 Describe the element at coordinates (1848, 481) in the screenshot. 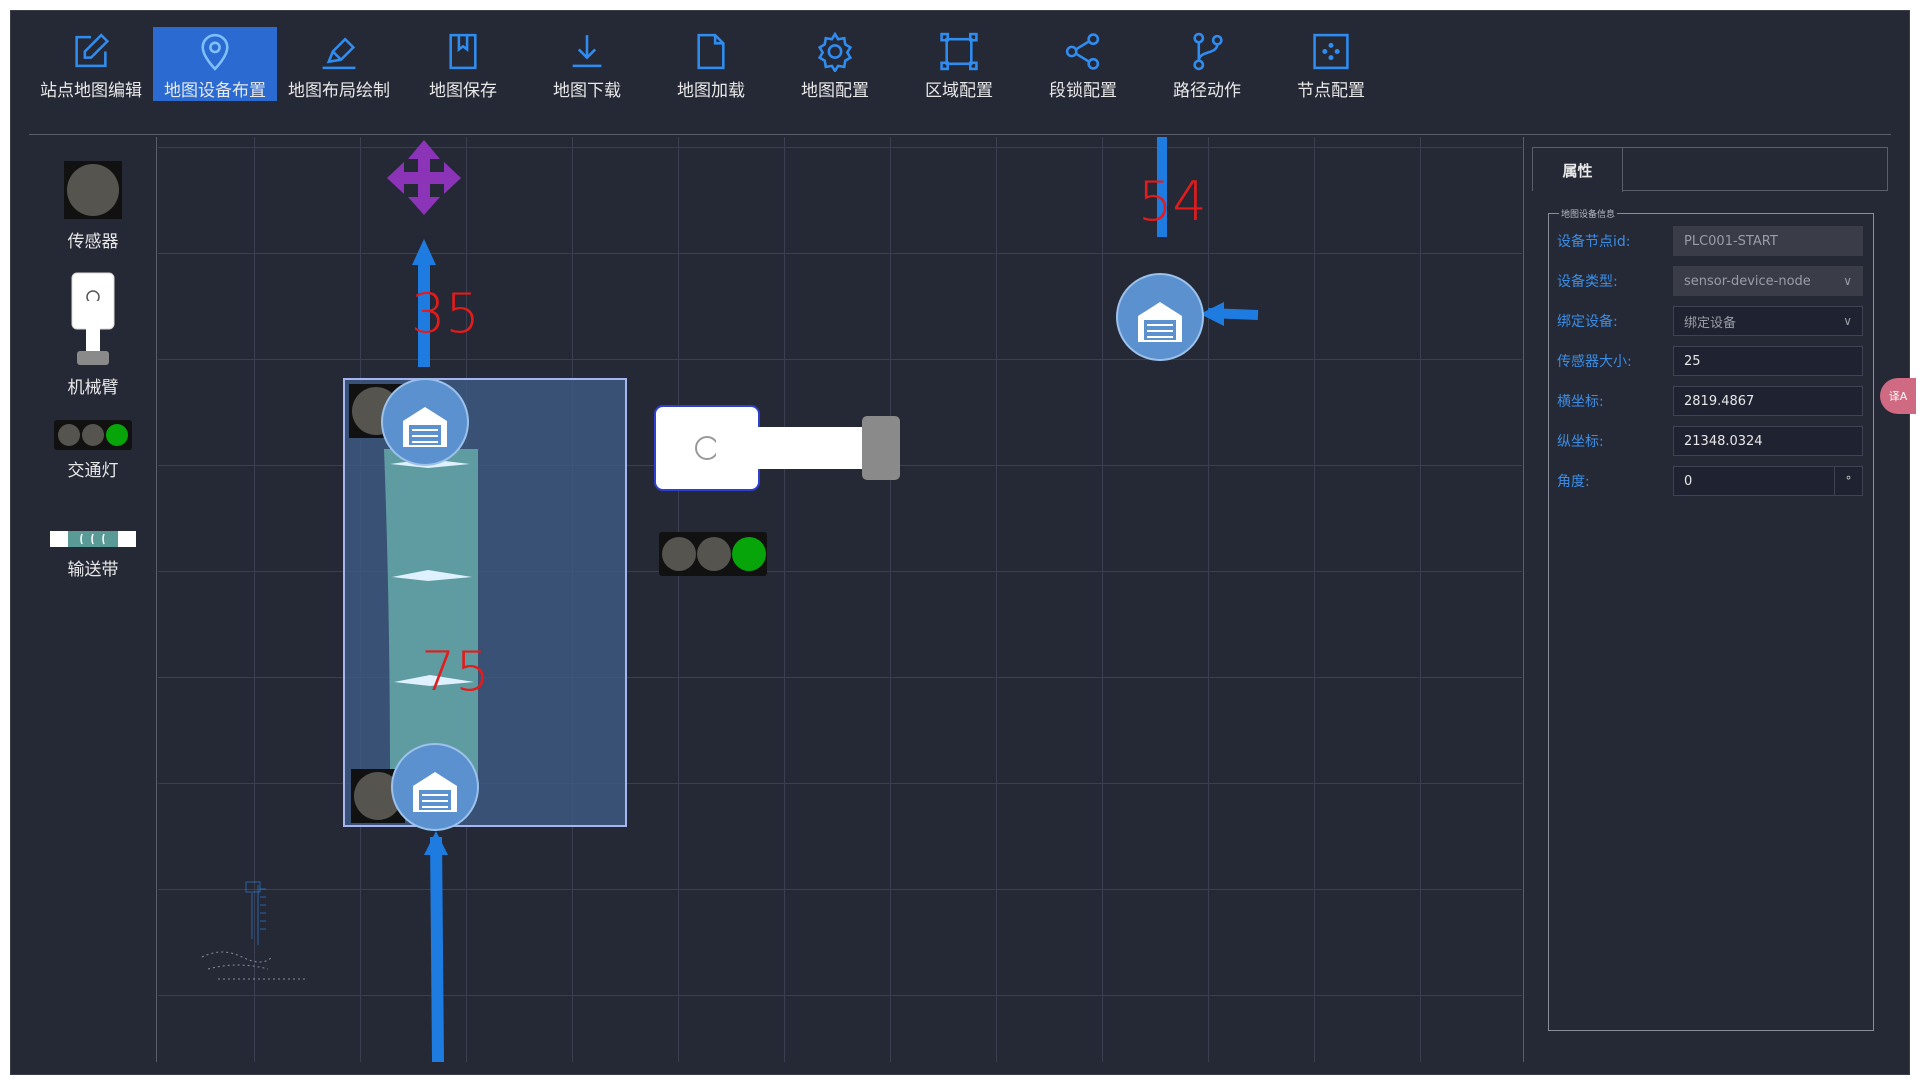

I see `angle-unit: °` at that location.